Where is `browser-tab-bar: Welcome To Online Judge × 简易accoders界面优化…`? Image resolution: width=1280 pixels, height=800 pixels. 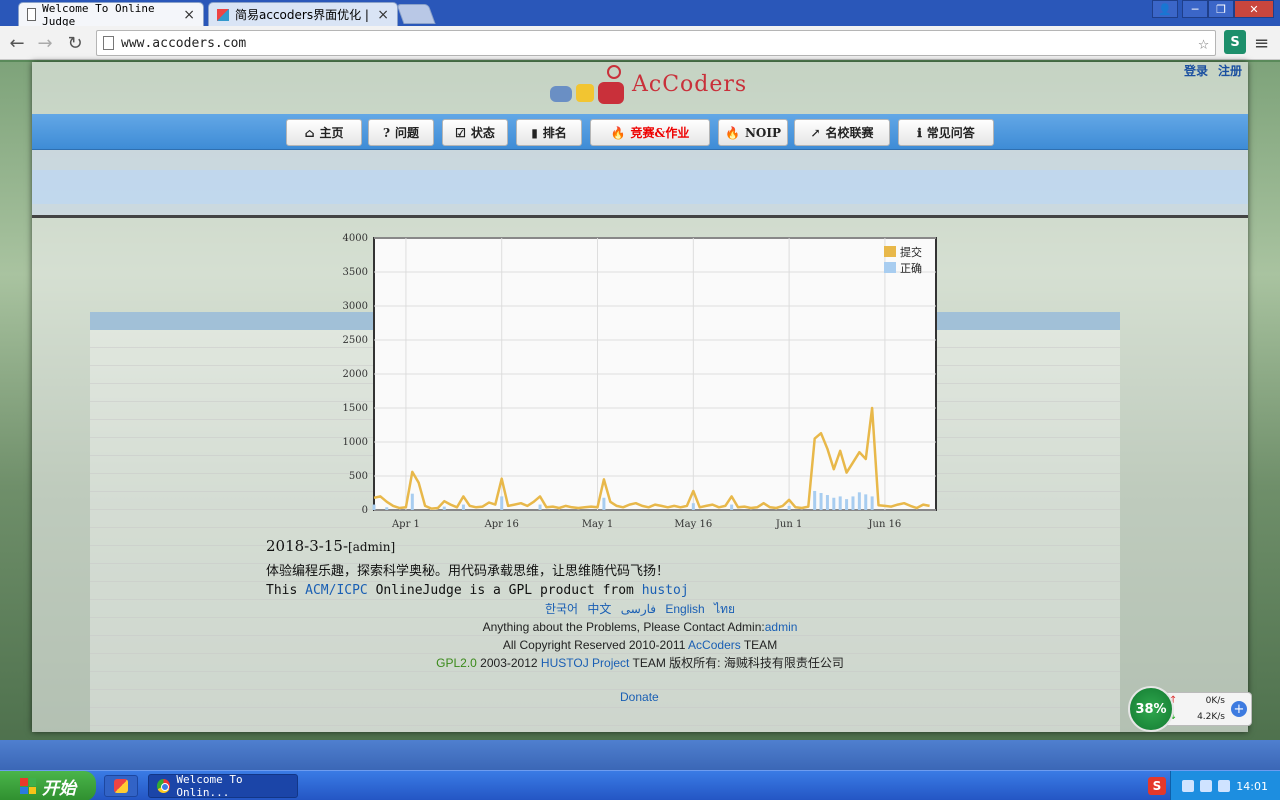
browser-tab-bar: Welcome To Online Judge × 简易accoders界面优化… is located at coordinates (640, 14).